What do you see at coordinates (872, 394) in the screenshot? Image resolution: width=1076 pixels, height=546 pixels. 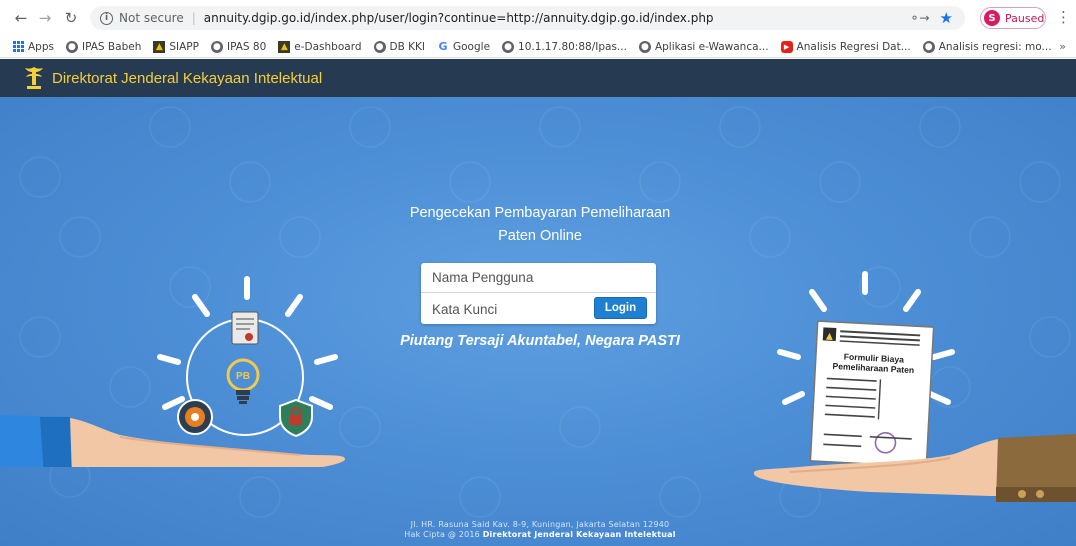 I see `maintenance-form-document: ▲ Formulir Biaya Pemeliharaan Paten` at bounding box center [872, 394].